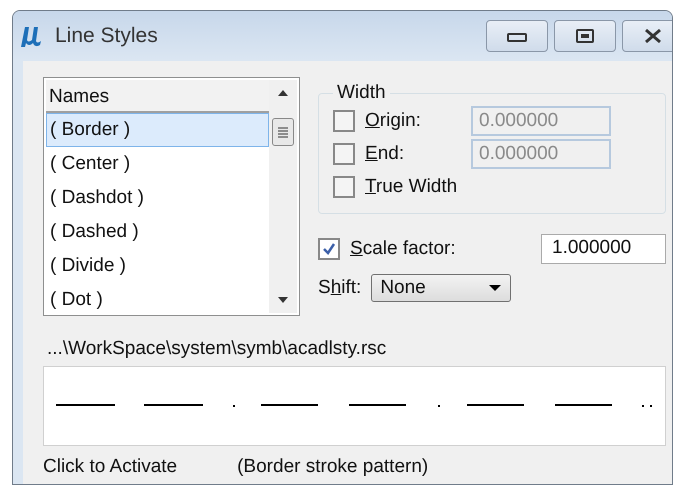 This screenshot has height=485, width=673. I want to click on close-button, so click(647, 36).